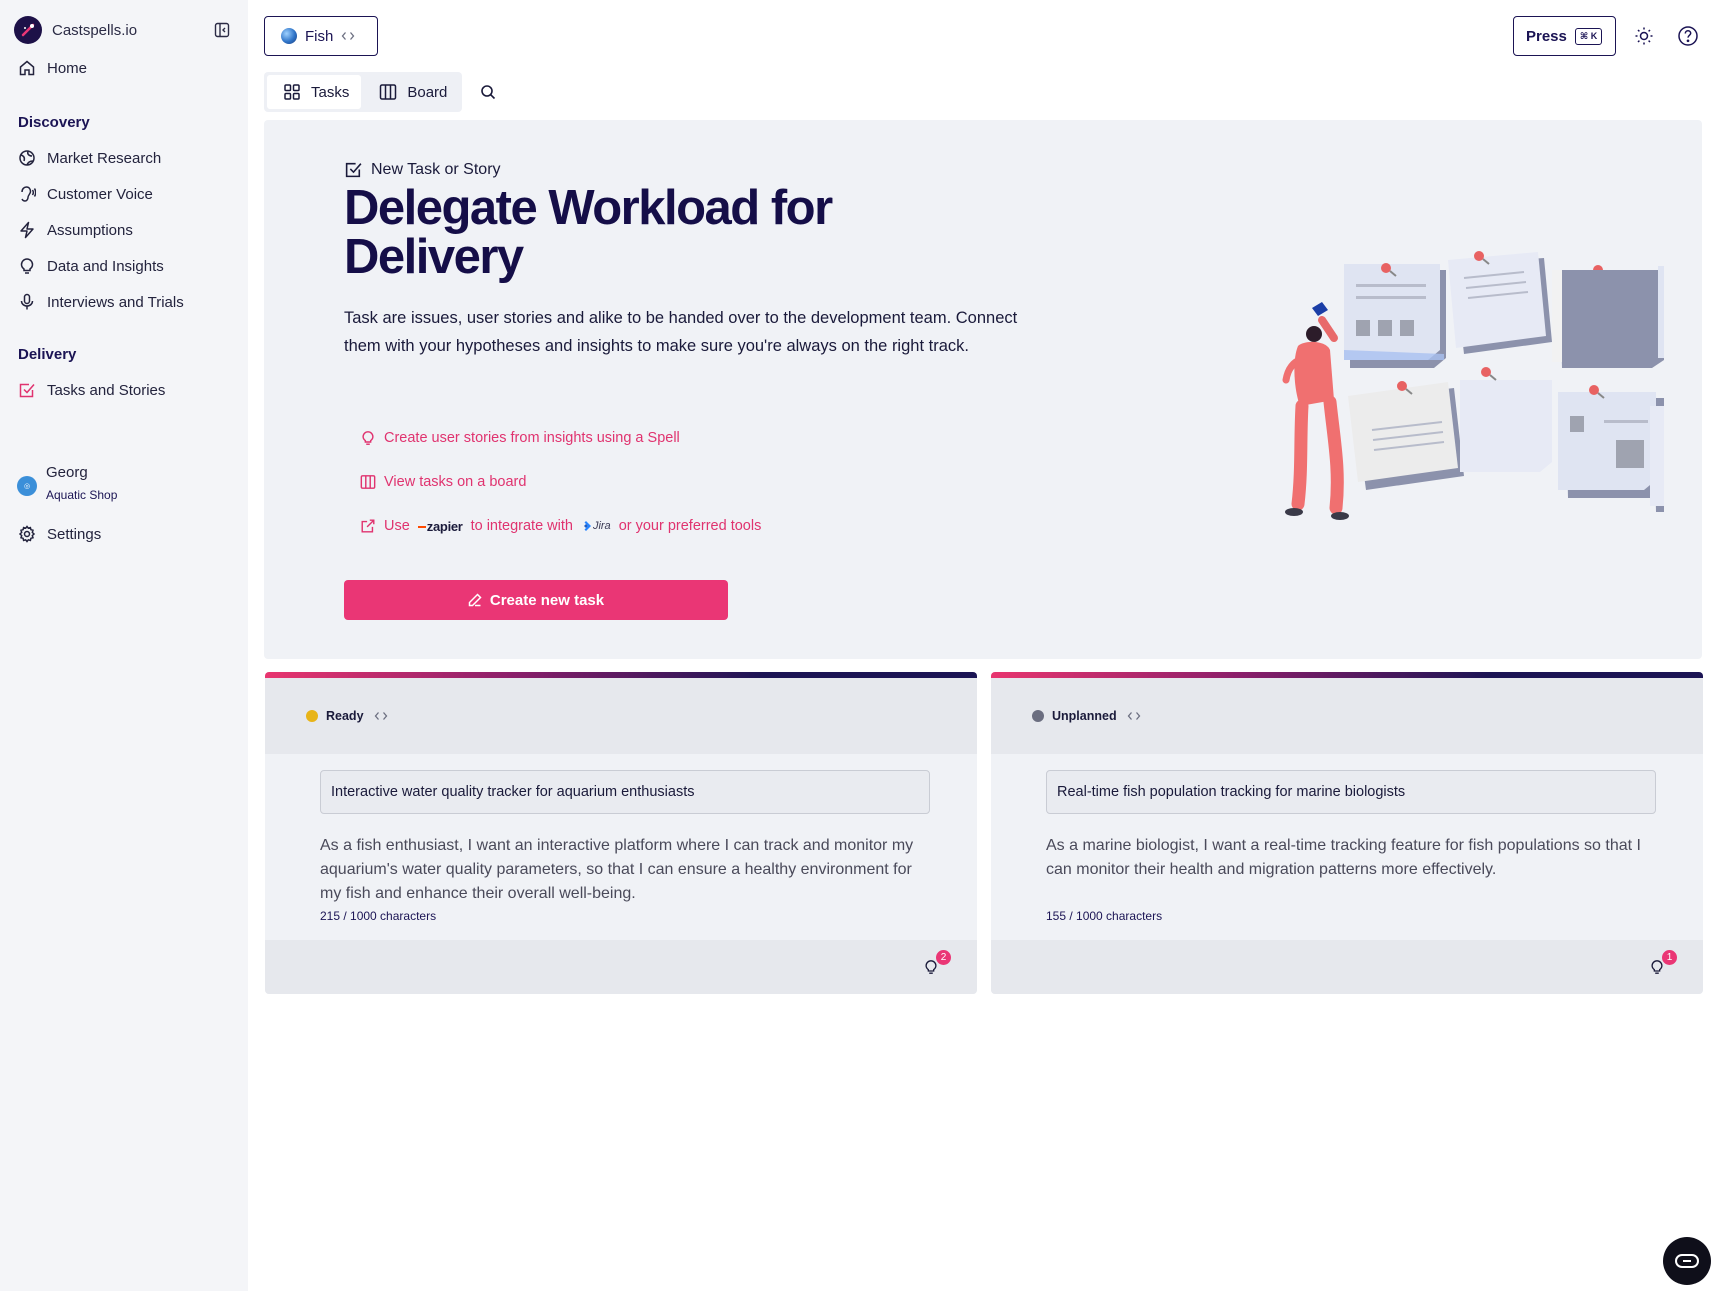 This screenshot has width=1711, height=1291. I want to click on press-label: Press, so click(1546, 36).